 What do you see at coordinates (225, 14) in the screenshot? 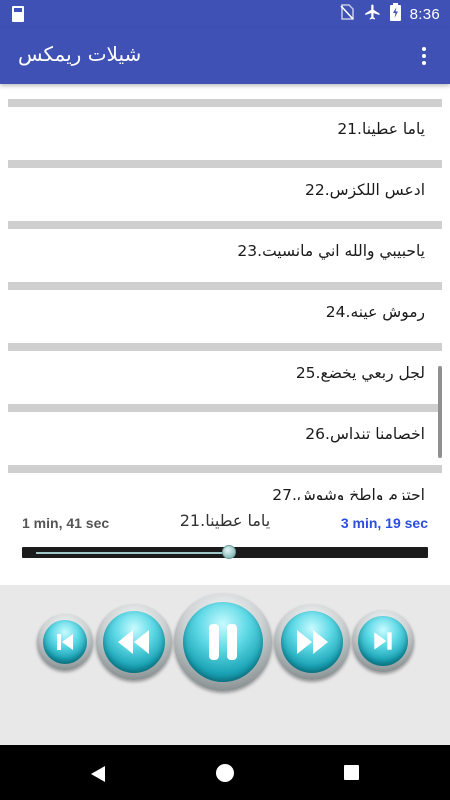
I see `status-bar: 8:36` at bounding box center [225, 14].